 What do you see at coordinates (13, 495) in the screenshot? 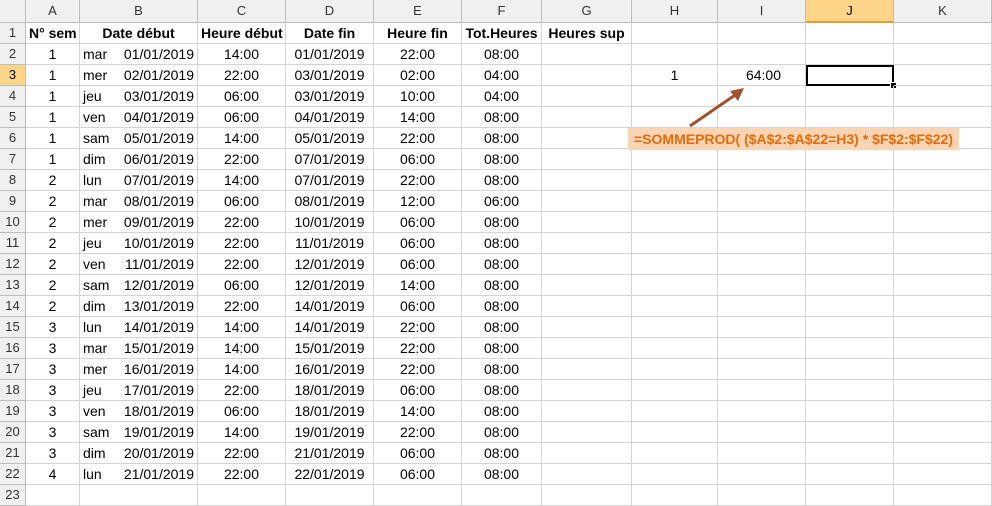
I see `row-header-23: 23` at bounding box center [13, 495].